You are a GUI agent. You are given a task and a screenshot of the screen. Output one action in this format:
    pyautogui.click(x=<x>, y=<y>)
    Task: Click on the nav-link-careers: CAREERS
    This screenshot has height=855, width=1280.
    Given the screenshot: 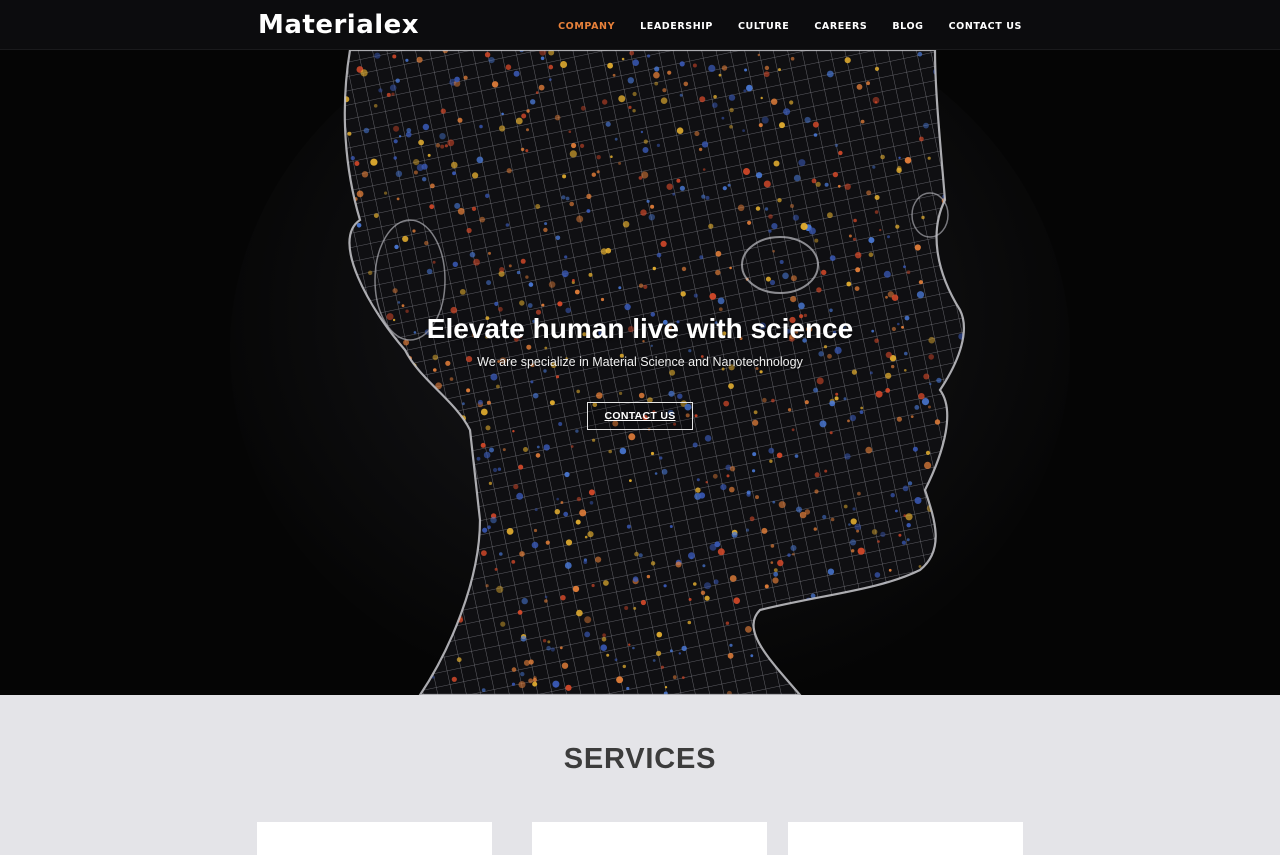 What is the action you would take?
    pyautogui.click(x=840, y=26)
    